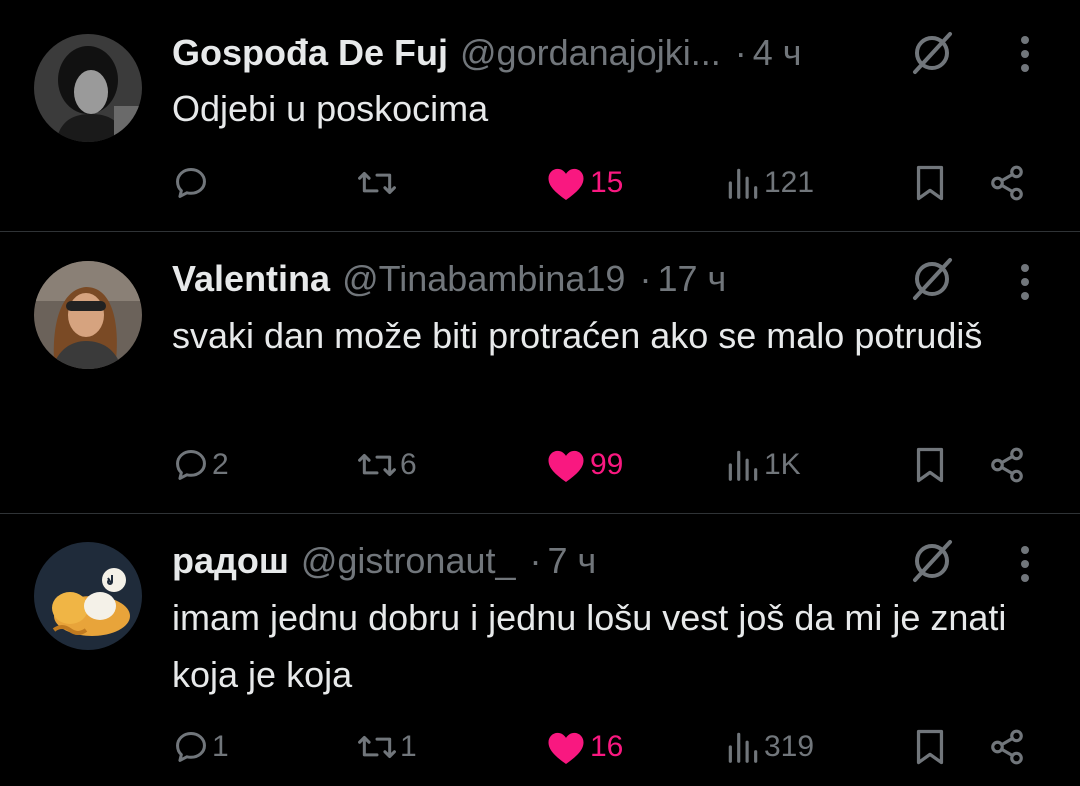  What do you see at coordinates (572, 561) in the screenshot?
I see `timestamp: 7 ч` at bounding box center [572, 561].